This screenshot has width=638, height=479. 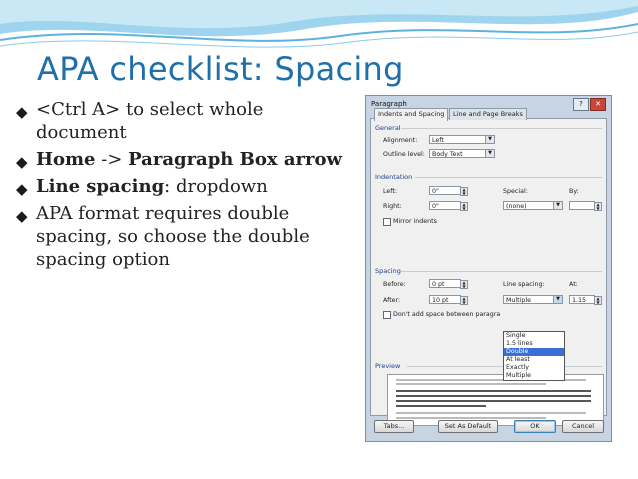 I want to click on bullet-item: ◆ Home -> Paragraph Box arrow, so click(x=186, y=159).